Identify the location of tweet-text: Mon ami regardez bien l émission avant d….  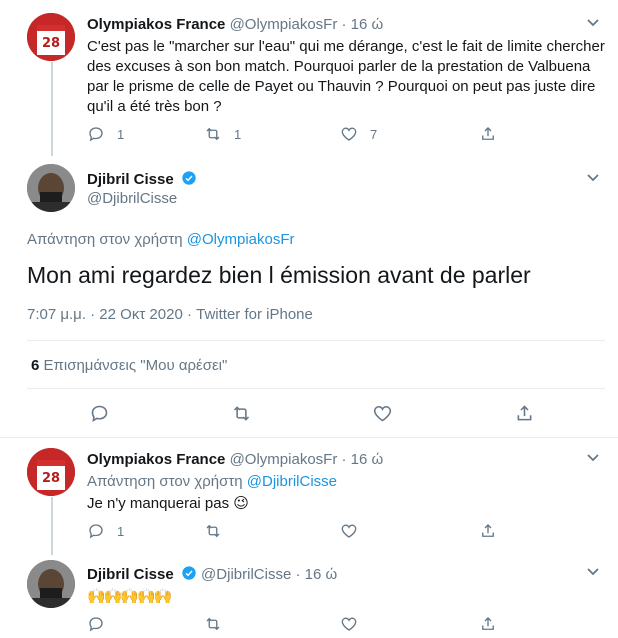
(279, 275).